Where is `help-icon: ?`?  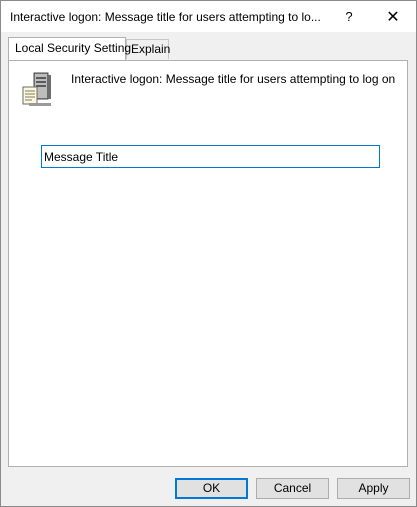
help-icon: ? is located at coordinates (349, 16).